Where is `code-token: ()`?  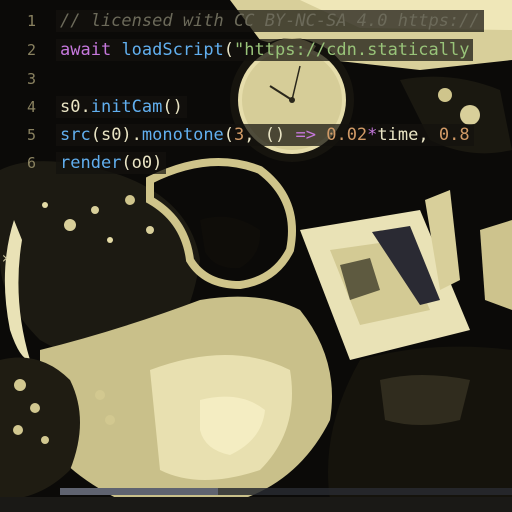 code-token: () is located at coordinates (172, 107).